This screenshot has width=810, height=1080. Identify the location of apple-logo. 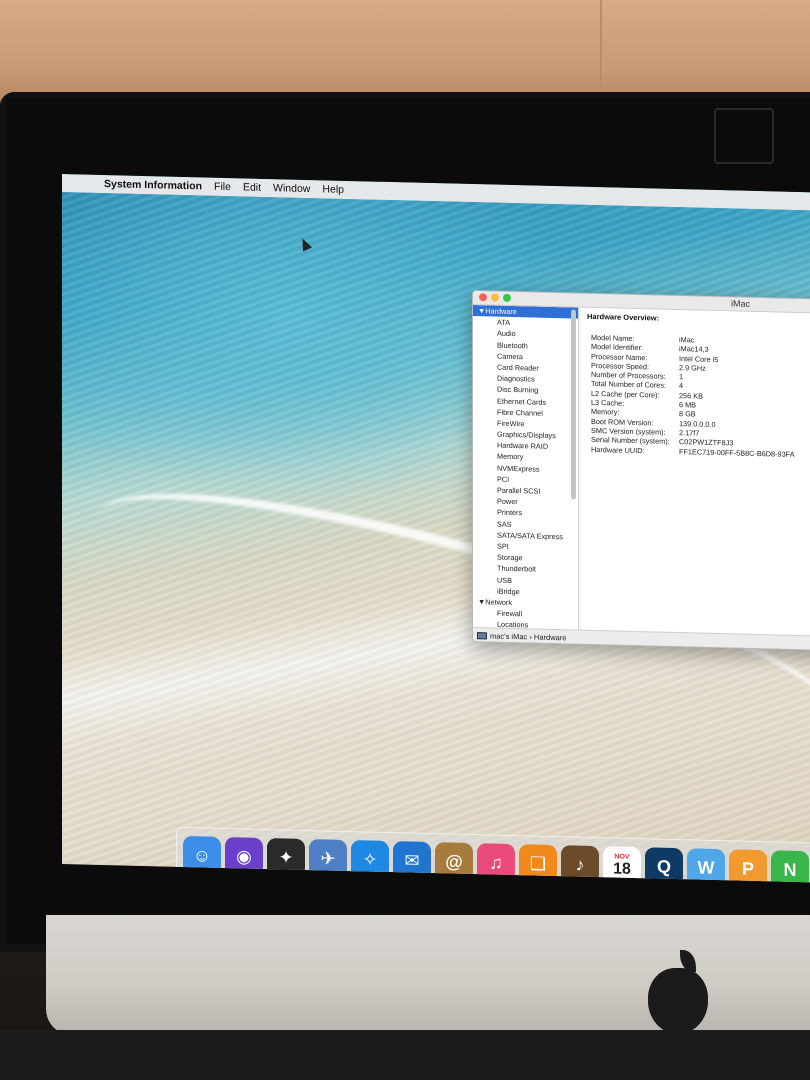
(678, 1001).